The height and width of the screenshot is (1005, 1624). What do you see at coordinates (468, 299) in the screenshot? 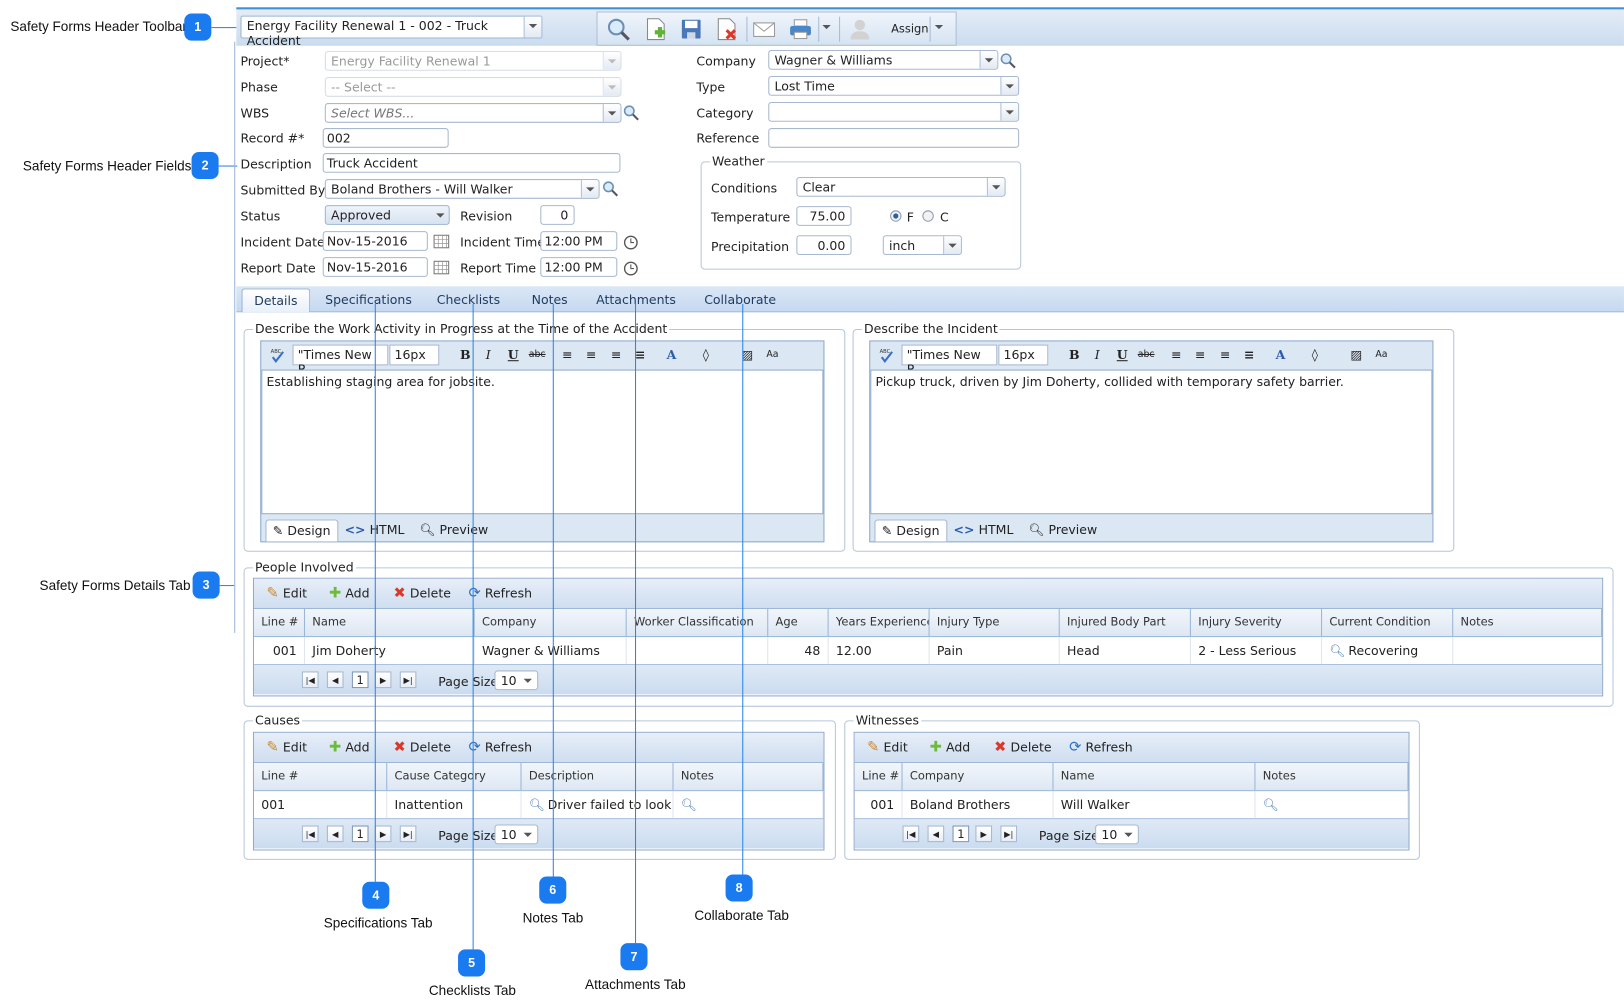
I see `tab-checklists: Checklists` at bounding box center [468, 299].